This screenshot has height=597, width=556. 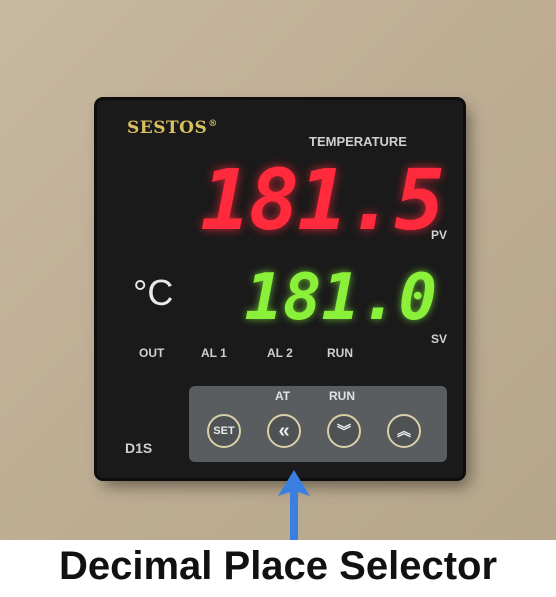 I want to click on sv-label: SV, so click(x=439, y=339).